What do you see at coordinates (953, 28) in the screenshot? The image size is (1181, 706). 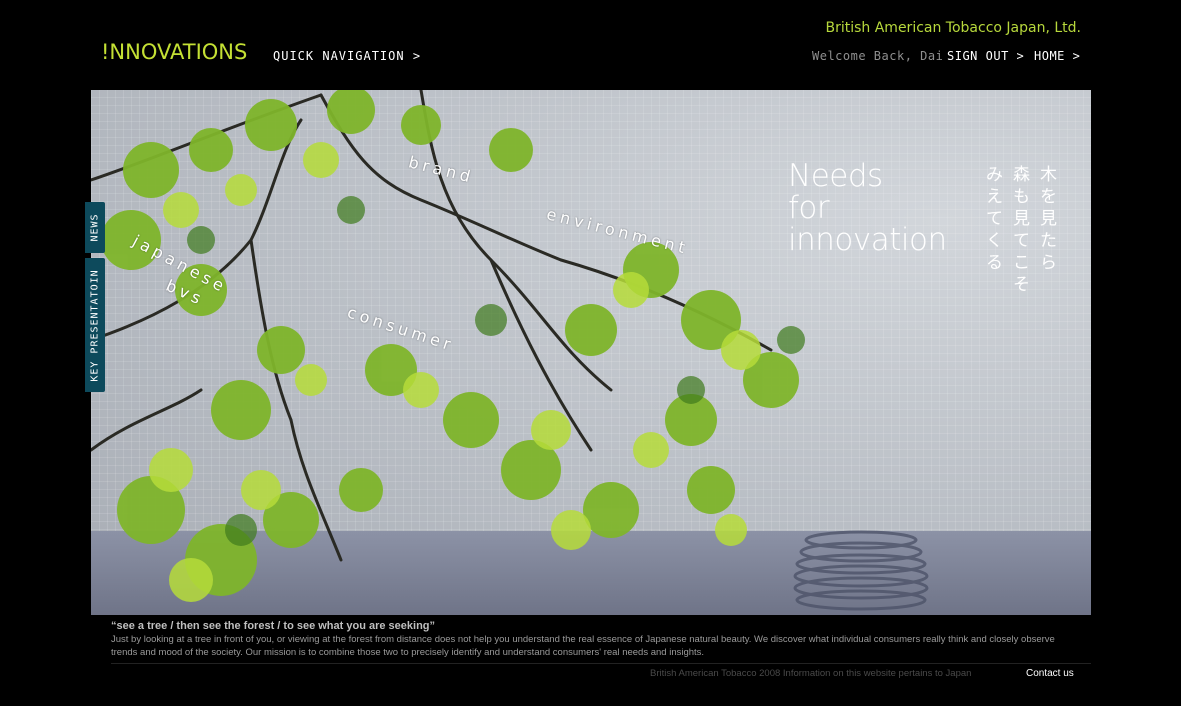 I see `company-name: British American Tobacco Japan, Ltd.` at bounding box center [953, 28].